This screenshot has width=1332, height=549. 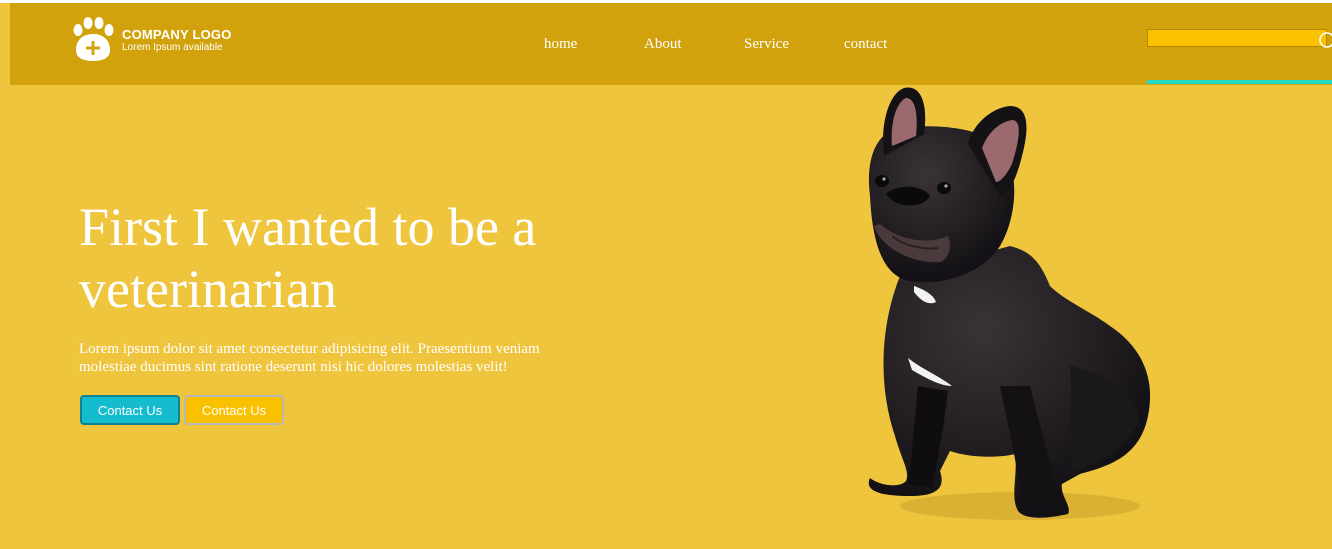 What do you see at coordinates (177, 34) in the screenshot?
I see `logo-title: COMPANY LOGO` at bounding box center [177, 34].